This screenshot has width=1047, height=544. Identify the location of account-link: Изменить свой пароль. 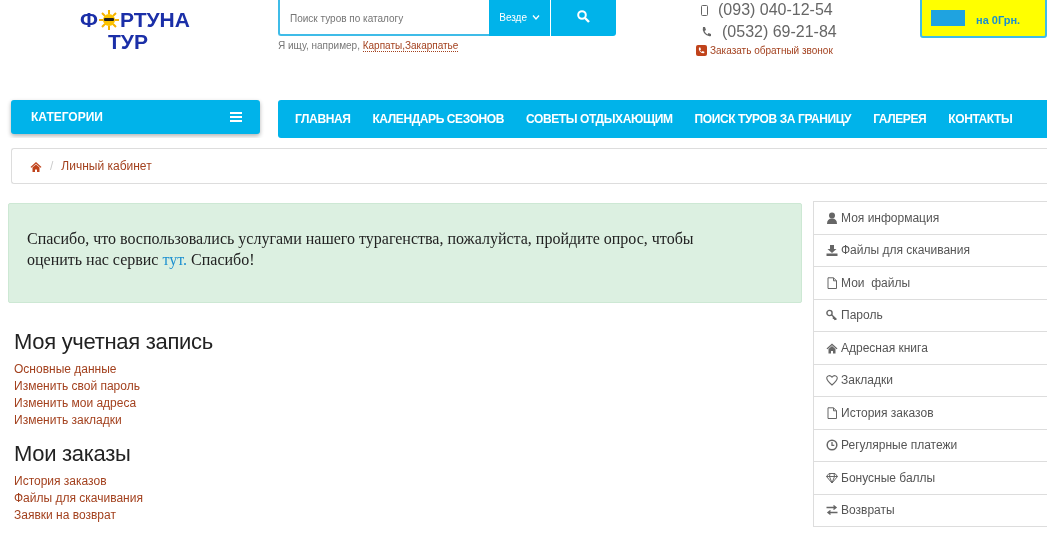
(77, 386).